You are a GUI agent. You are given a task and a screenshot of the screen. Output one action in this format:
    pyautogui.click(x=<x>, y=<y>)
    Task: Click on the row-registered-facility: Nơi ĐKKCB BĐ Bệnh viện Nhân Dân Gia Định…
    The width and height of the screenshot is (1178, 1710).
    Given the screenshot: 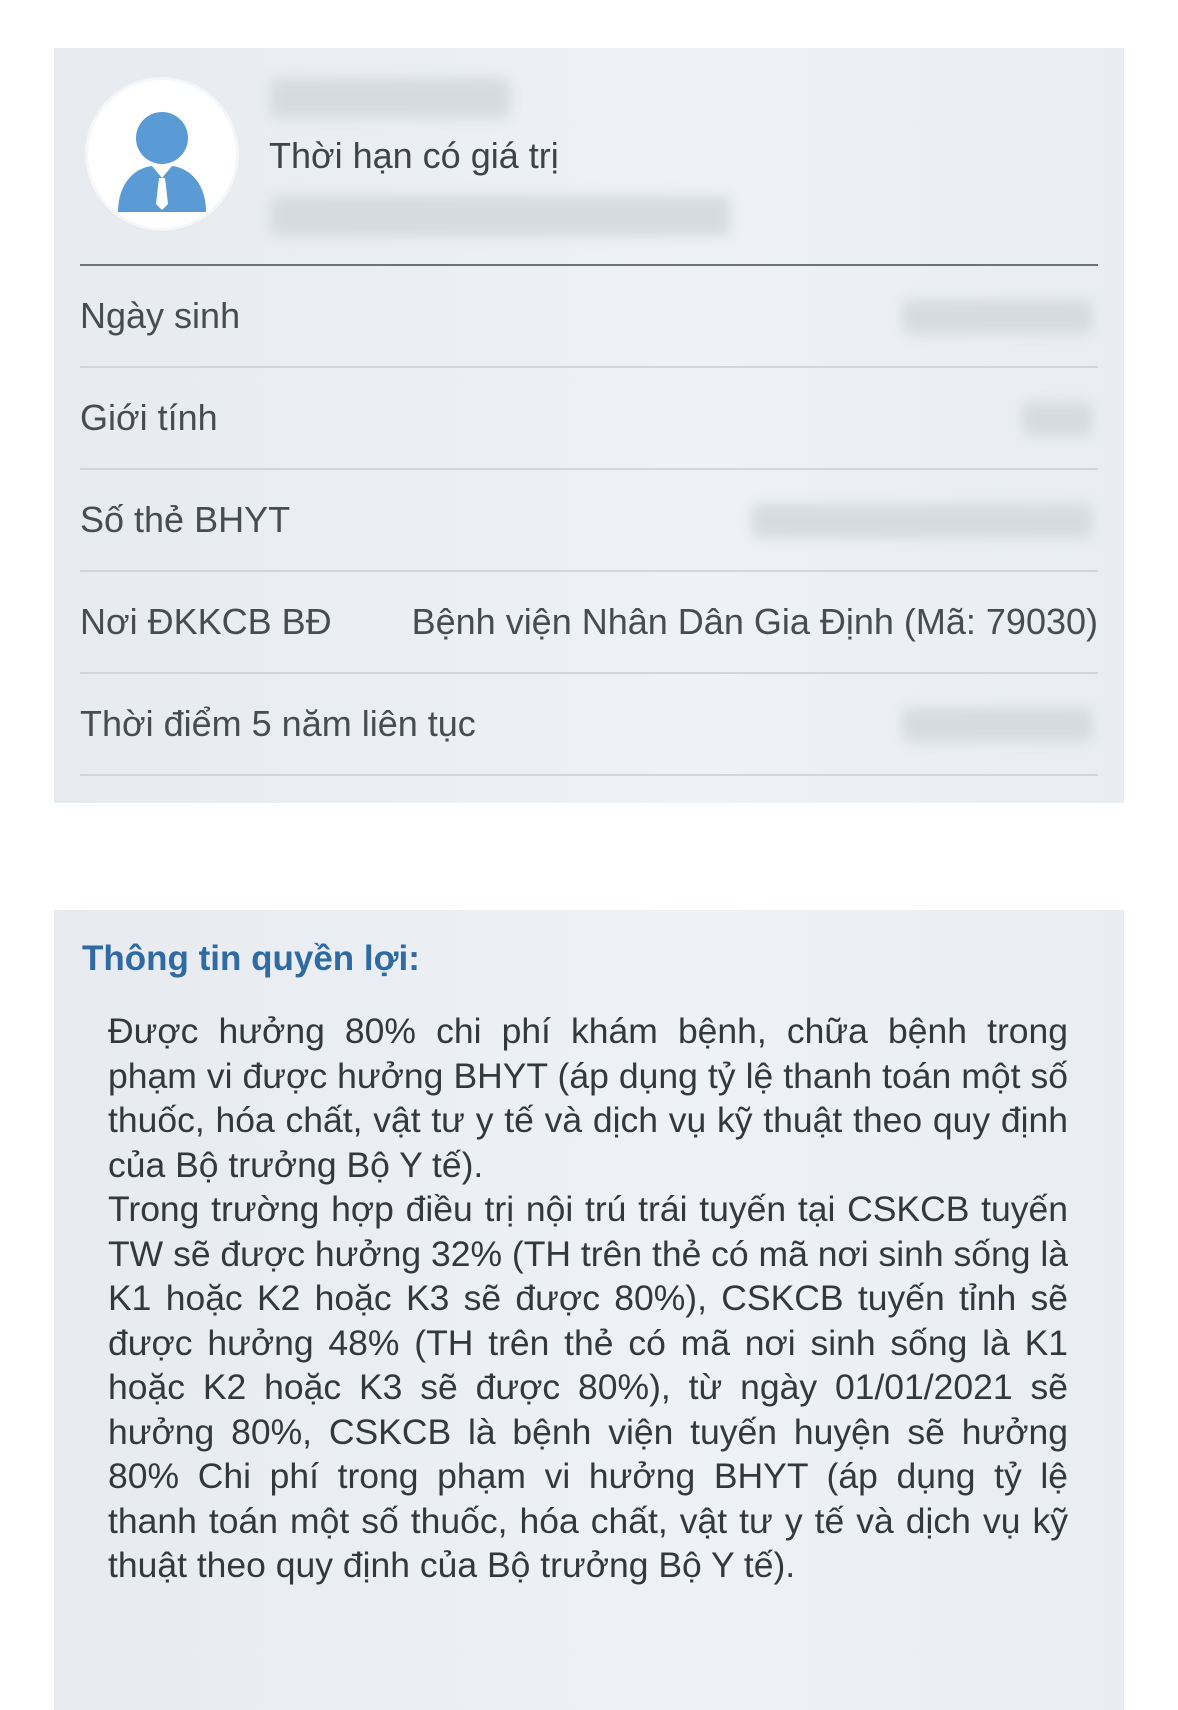 What is the action you would take?
    pyautogui.click(x=589, y=623)
    